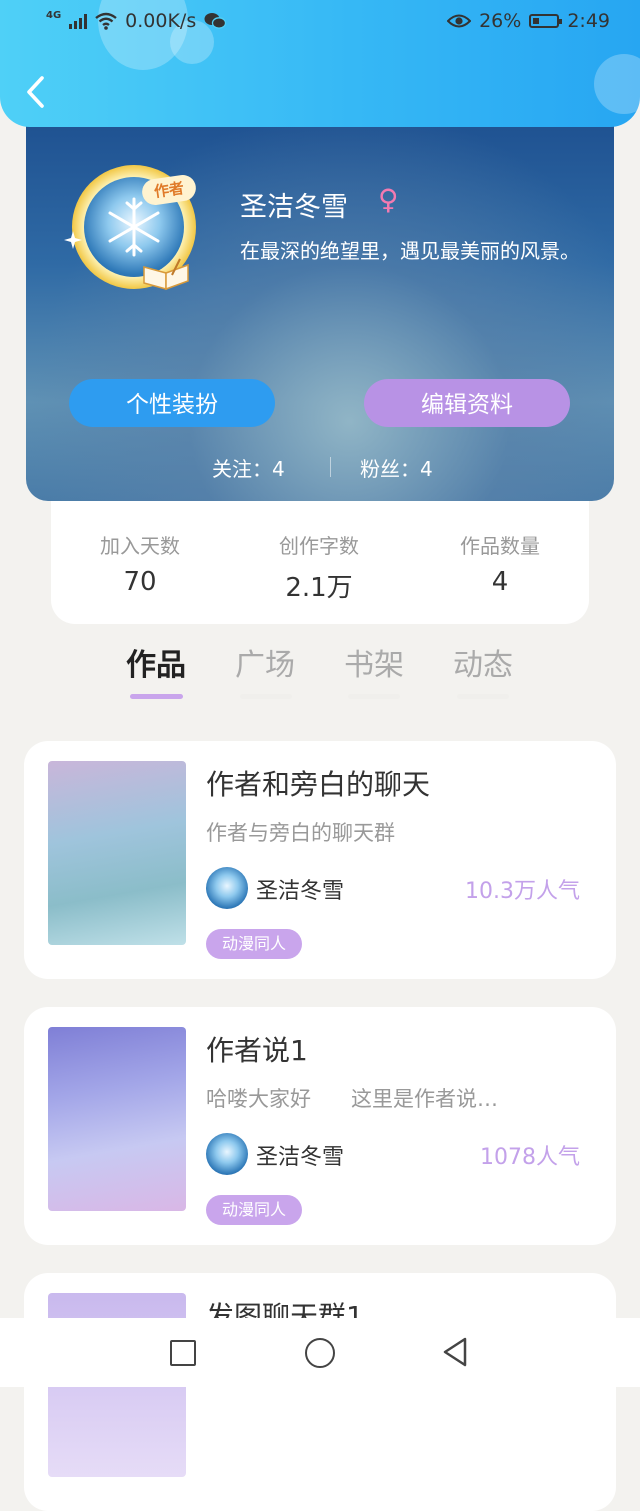  Describe the element at coordinates (467, 403) in the screenshot. I see `edit-profile-button: 编辑资料` at that location.